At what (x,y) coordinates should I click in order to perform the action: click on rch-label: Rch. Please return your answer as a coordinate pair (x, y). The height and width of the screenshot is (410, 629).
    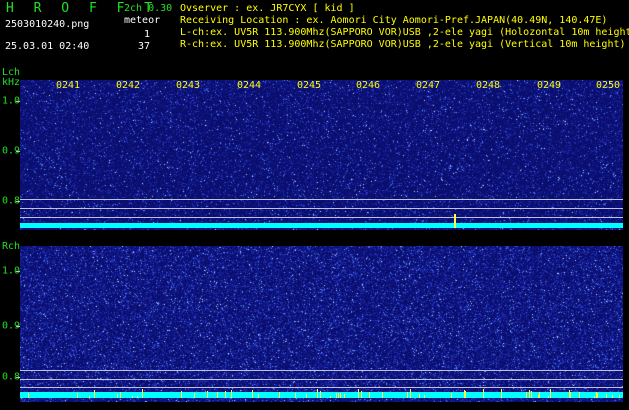
    Looking at the image, I should click on (11, 246).